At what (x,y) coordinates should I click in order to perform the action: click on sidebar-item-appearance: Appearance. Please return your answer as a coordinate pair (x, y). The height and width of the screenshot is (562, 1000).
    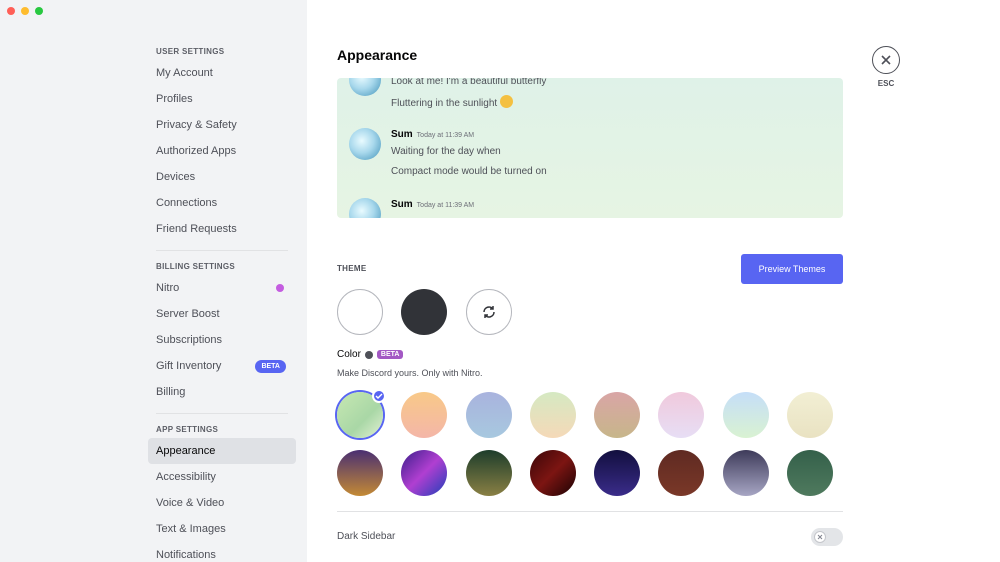
    Looking at the image, I should click on (222, 451).